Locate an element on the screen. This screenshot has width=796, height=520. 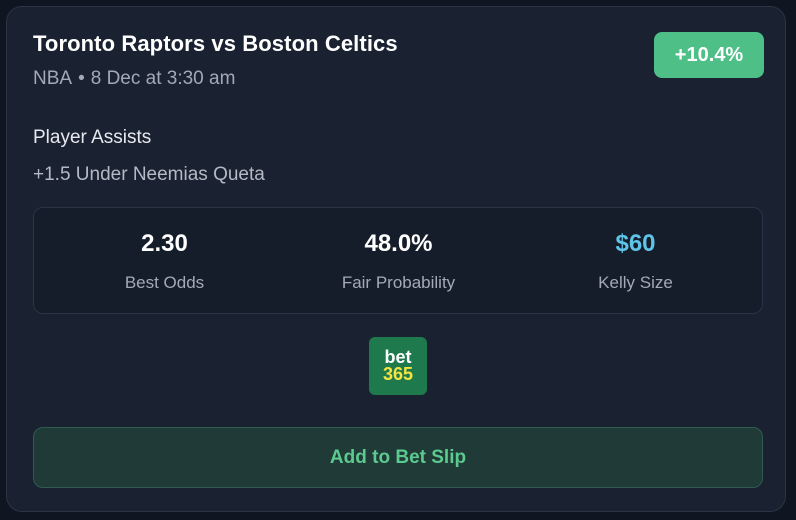
bet-selection: +1.5 Under Neemias Queta is located at coordinates (149, 174).